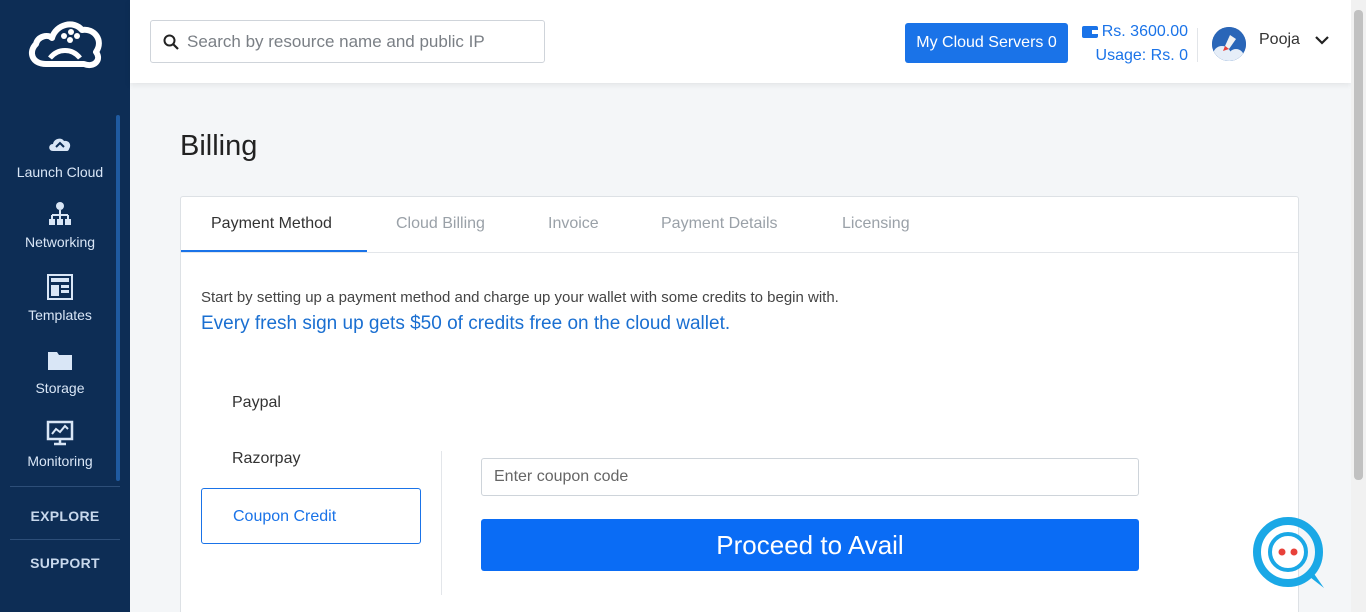  Describe the element at coordinates (65, 516) in the screenshot. I see `explore-link: EXPLORE` at that location.